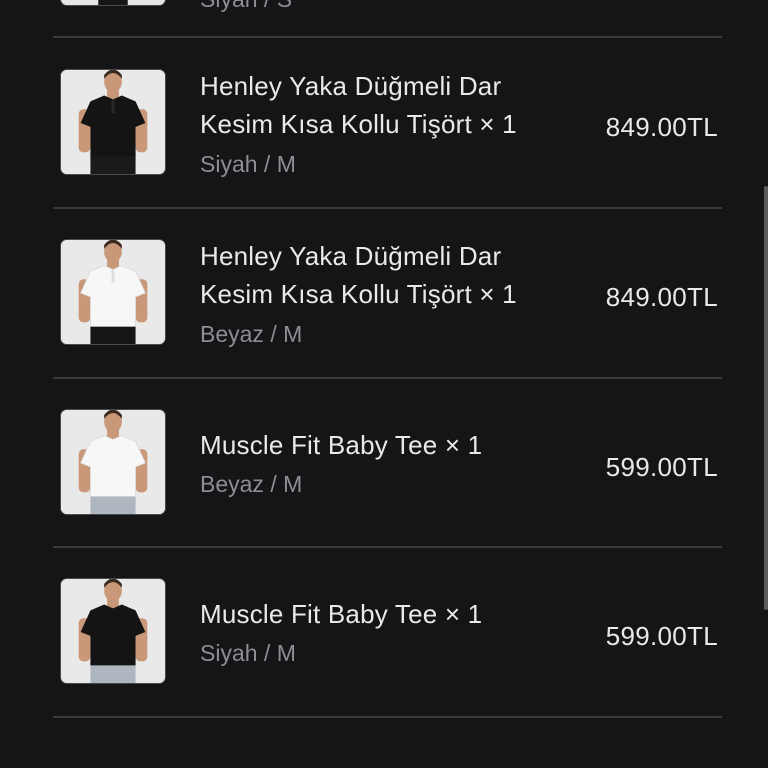 The image size is (768, 768). What do you see at coordinates (766, 398) in the screenshot?
I see `scrollbar` at bounding box center [766, 398].